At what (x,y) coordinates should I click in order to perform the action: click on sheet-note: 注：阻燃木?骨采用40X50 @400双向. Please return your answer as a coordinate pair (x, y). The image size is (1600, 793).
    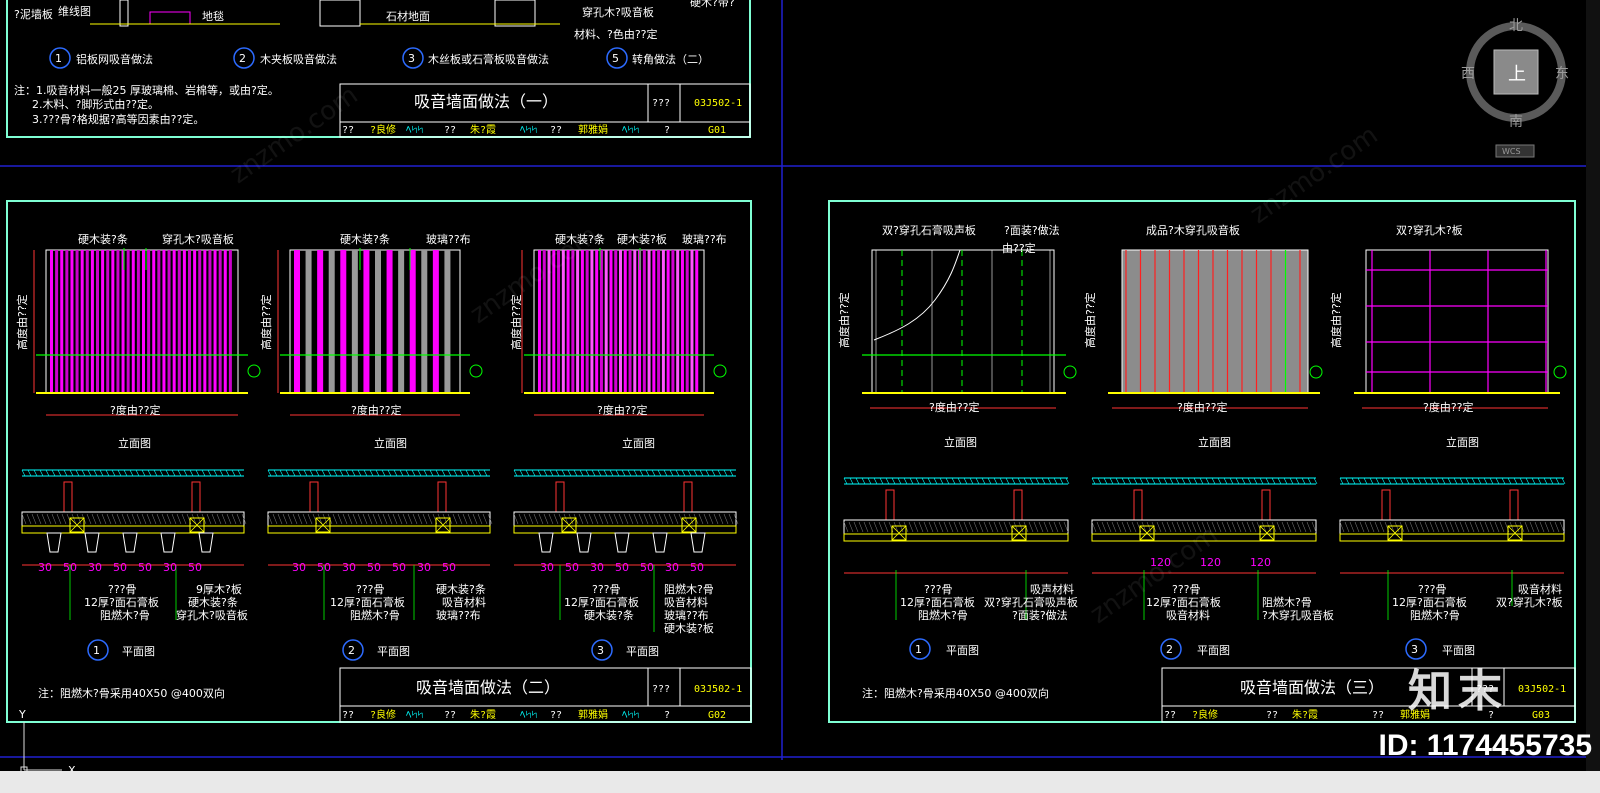
    Looking at the image, I should click on (131, 693).